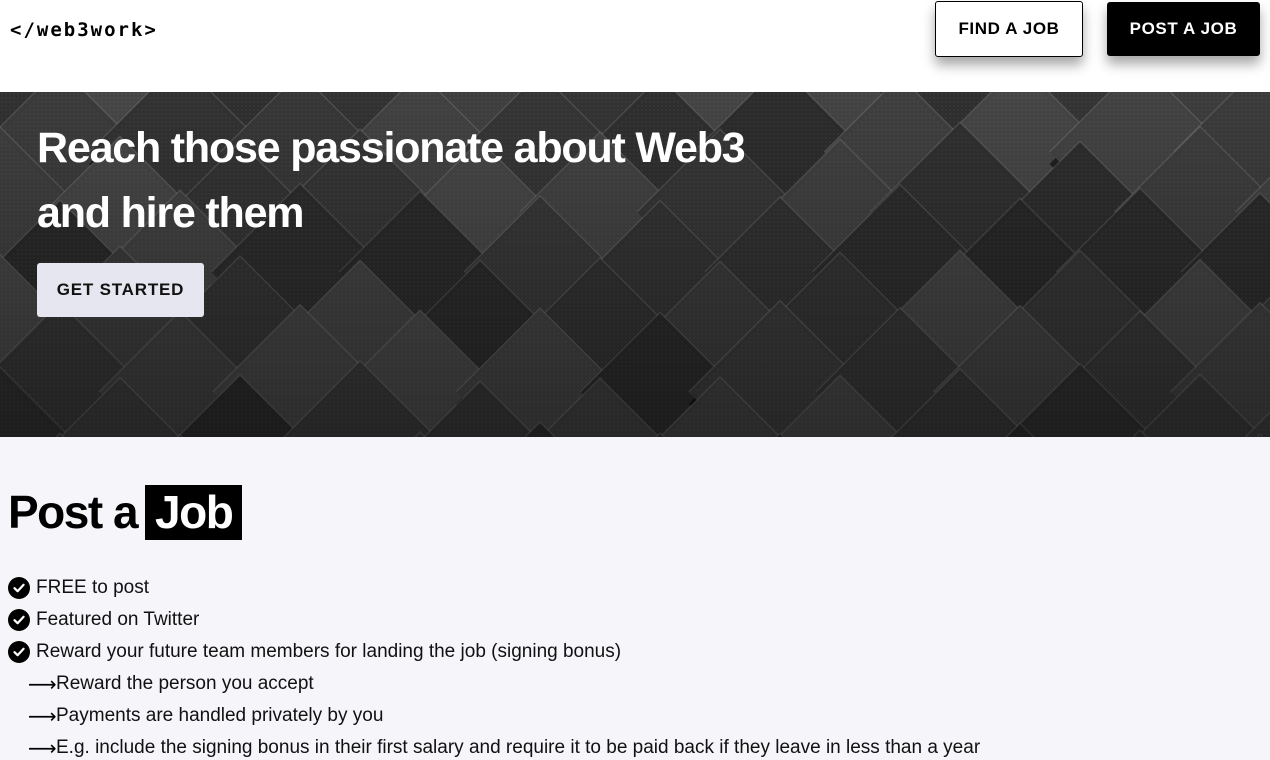  I want to click on post-a-job-button: POST A JOB, so click(1183, 29).